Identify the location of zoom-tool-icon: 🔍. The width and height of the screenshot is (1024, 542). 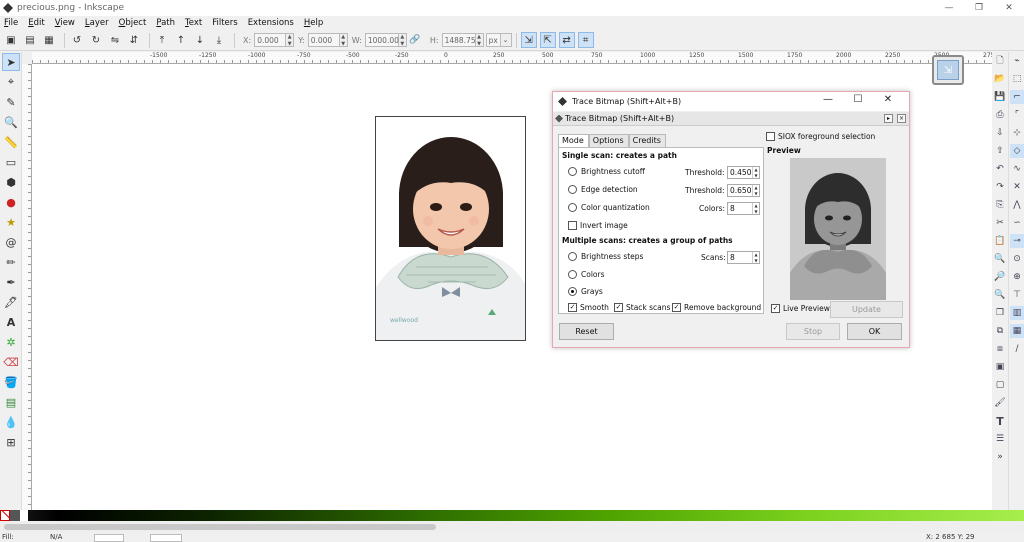
(11, 122).